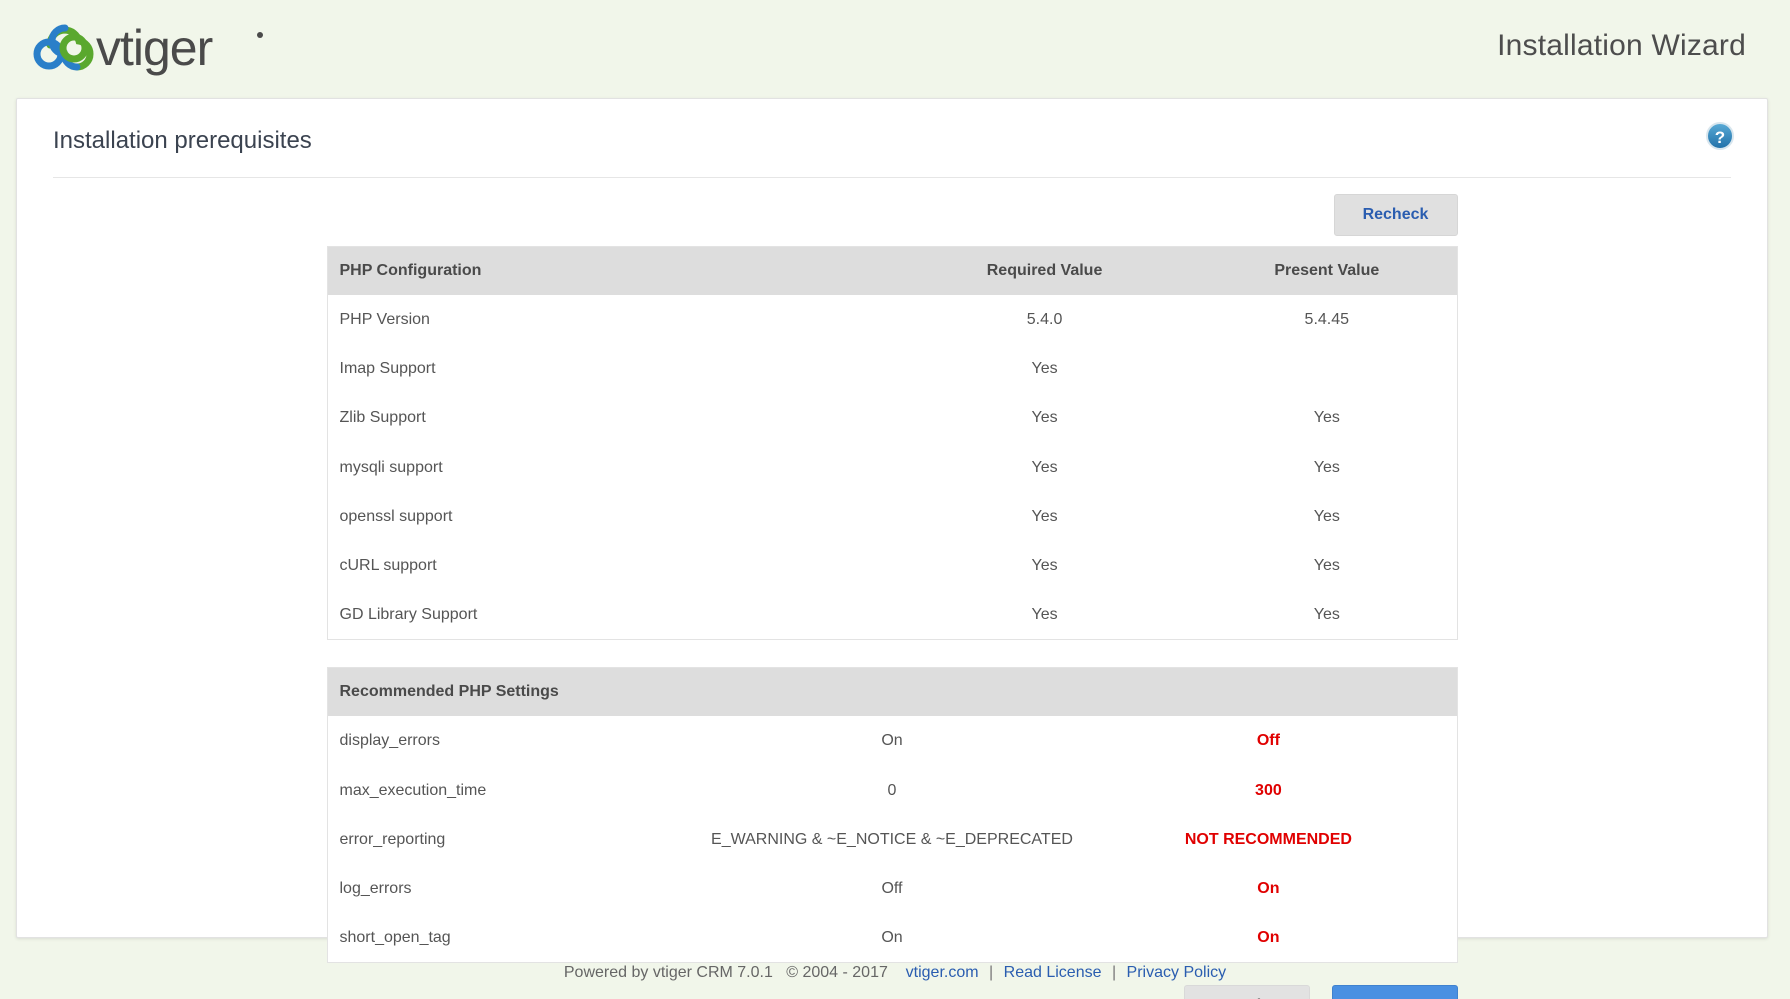 The height and width of the screenshot is (999, 1790). What do you see at coordinates (892, 138) in the screenshot?
I see `panel-header: Installation prerequisites ?` at bounding box center [892, 138].